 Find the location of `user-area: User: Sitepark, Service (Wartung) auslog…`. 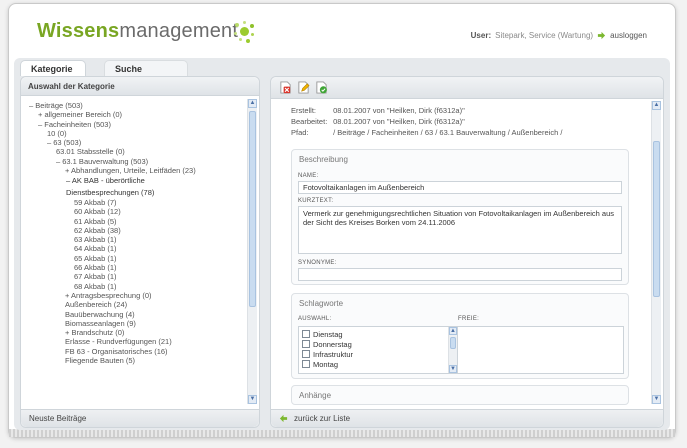

user-area: User: Sitepark, Service (Wartung) auslog… is located at coordinates (559, 35).